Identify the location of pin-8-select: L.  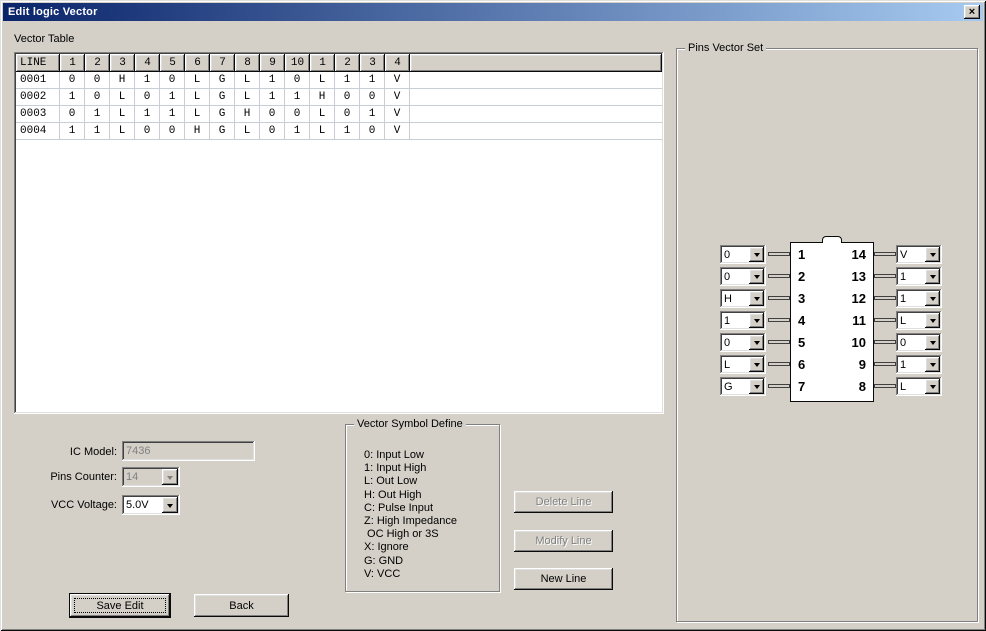
(919, 386).